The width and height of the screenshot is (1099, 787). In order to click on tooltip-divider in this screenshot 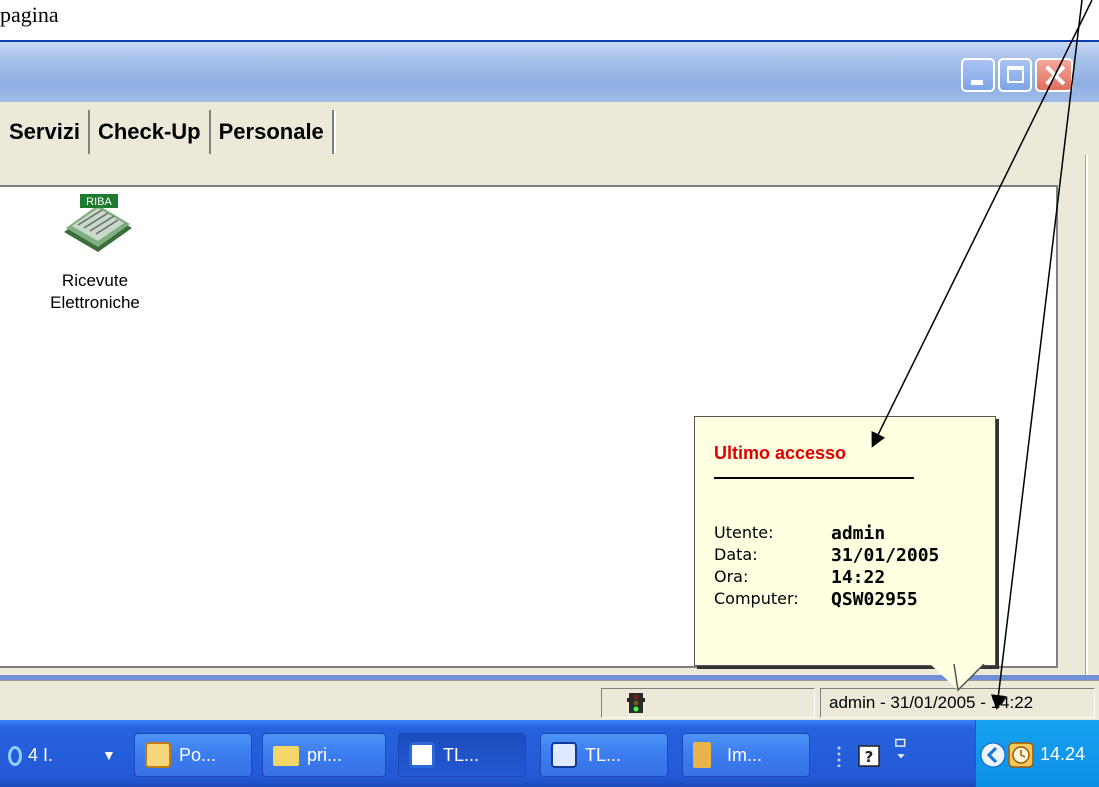, I will do `click(814, 478)`.